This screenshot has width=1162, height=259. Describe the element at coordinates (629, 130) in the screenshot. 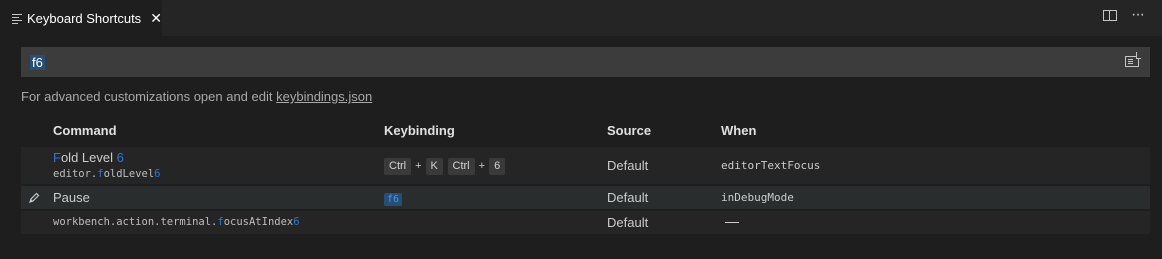

I see `column-header-source: Source` at that location.